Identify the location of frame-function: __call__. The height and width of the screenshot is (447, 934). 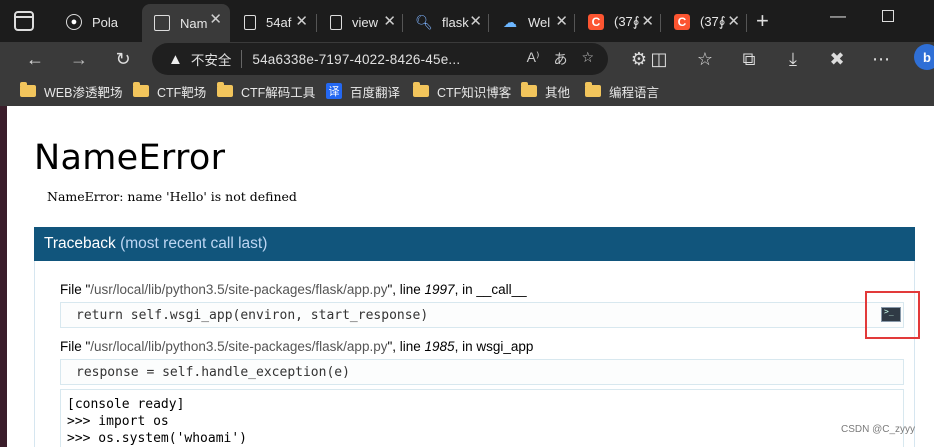
(501, 289).